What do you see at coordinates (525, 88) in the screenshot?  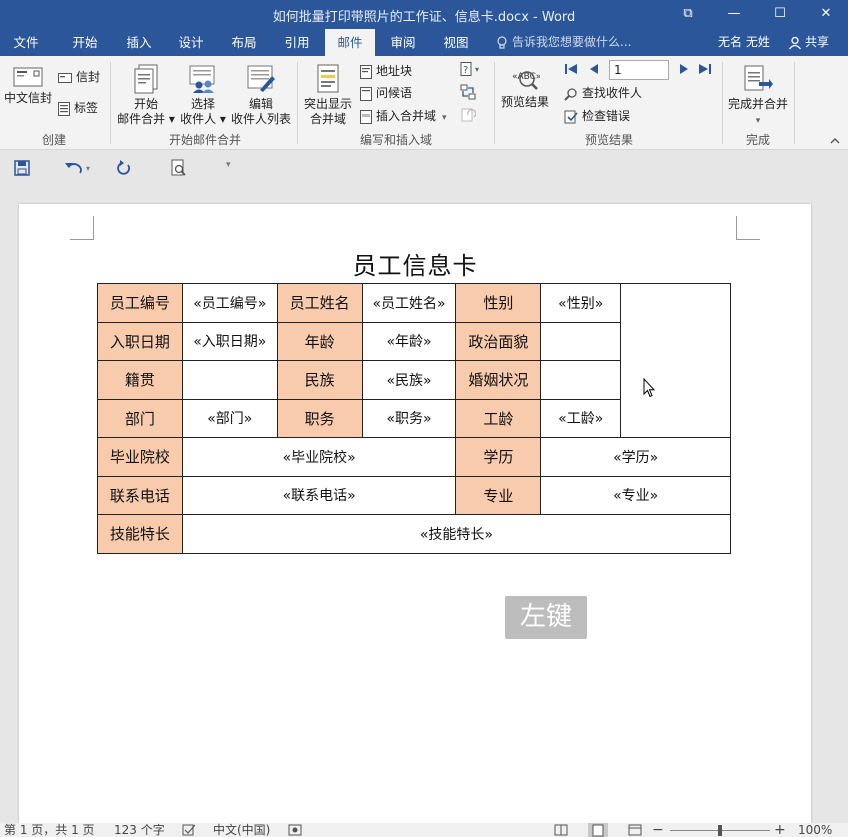 I see `preview-results-button: «ABC» 预览结果` at bounding box center [525, 88].